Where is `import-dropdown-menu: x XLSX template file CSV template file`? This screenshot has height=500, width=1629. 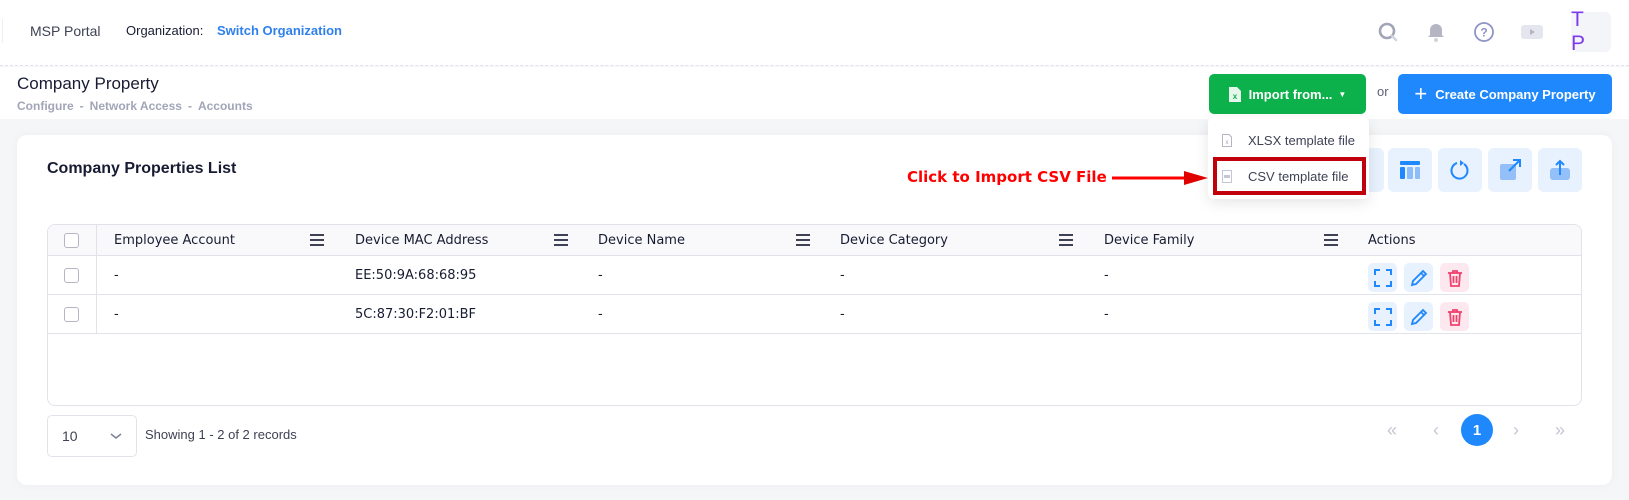
import-dropdown-menu: x XLSX template file CSV template file is located at coordinates (1288, 158).